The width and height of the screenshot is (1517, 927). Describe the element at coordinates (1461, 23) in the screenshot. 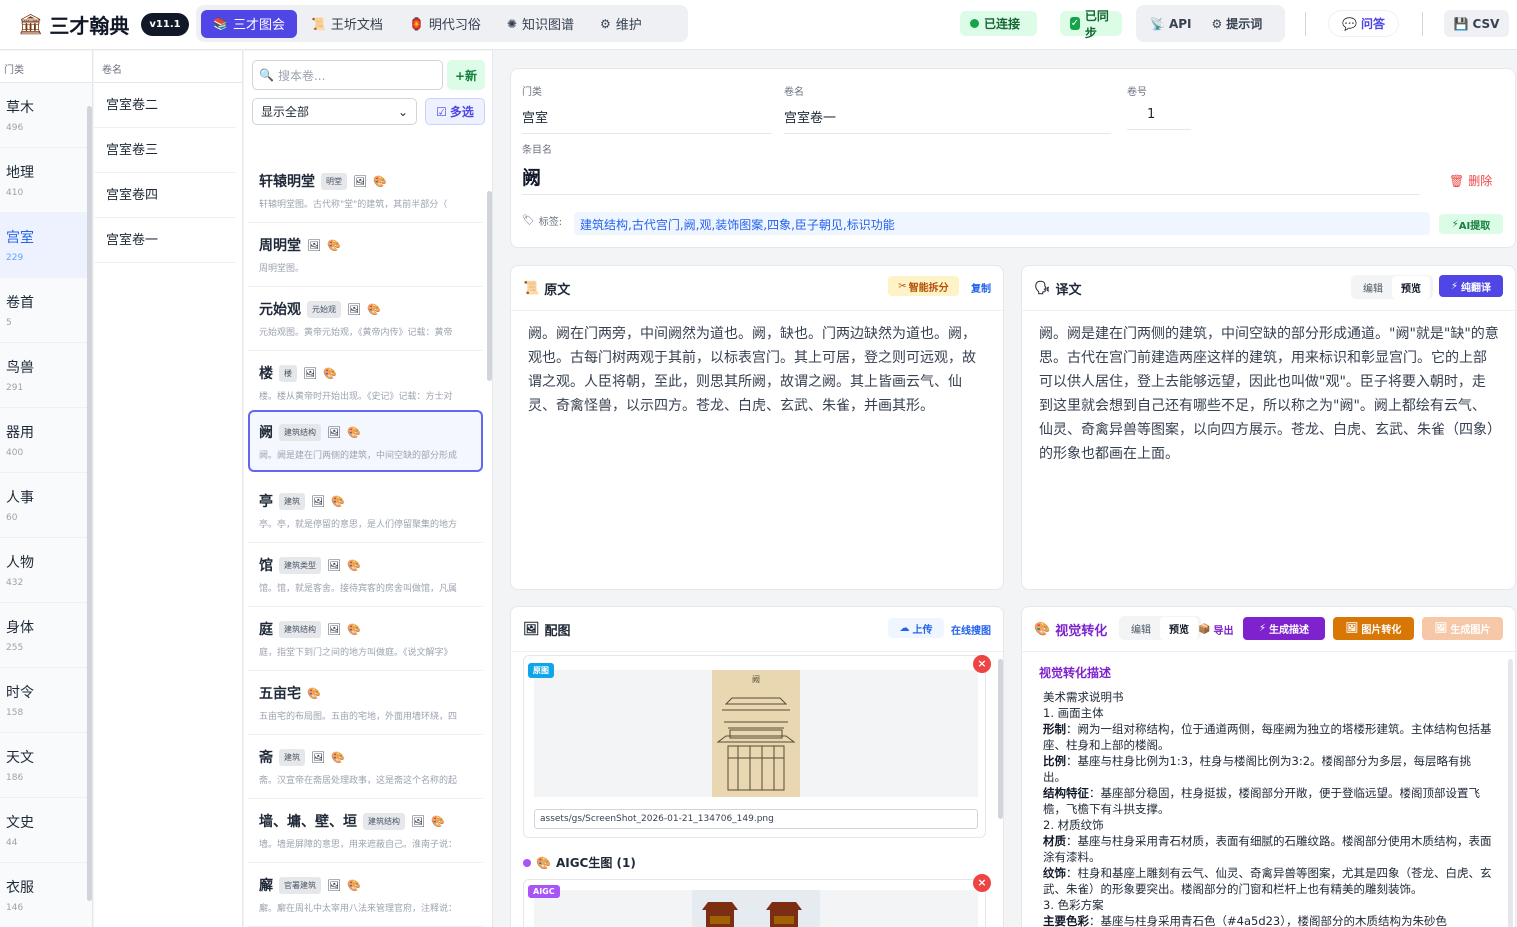

I see `floppy-icon: 💾` at that location.